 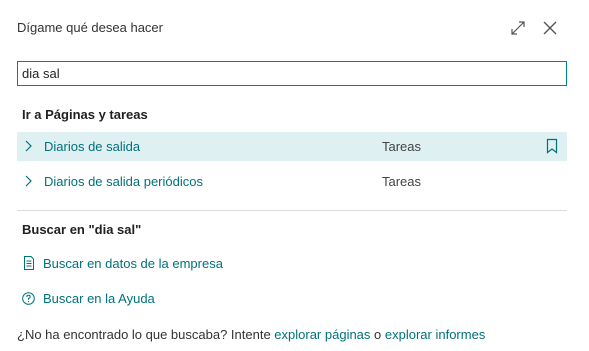 I want to click on close-icon, so click(x=550, y=28).